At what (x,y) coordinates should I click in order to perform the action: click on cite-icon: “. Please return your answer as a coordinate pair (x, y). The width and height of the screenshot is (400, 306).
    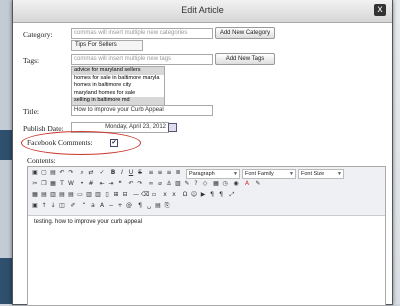
    Looking at the image, I should click on (84, 206).